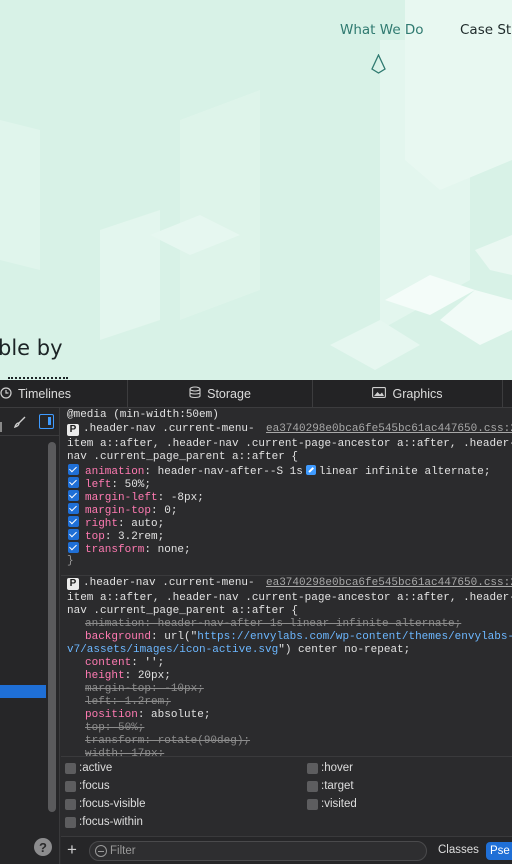 This screenshot has height=864, width=512. What do you see at coordinates (195, 393) in the screenshot?
I see `database-icon` at bounding box center [195, 393].